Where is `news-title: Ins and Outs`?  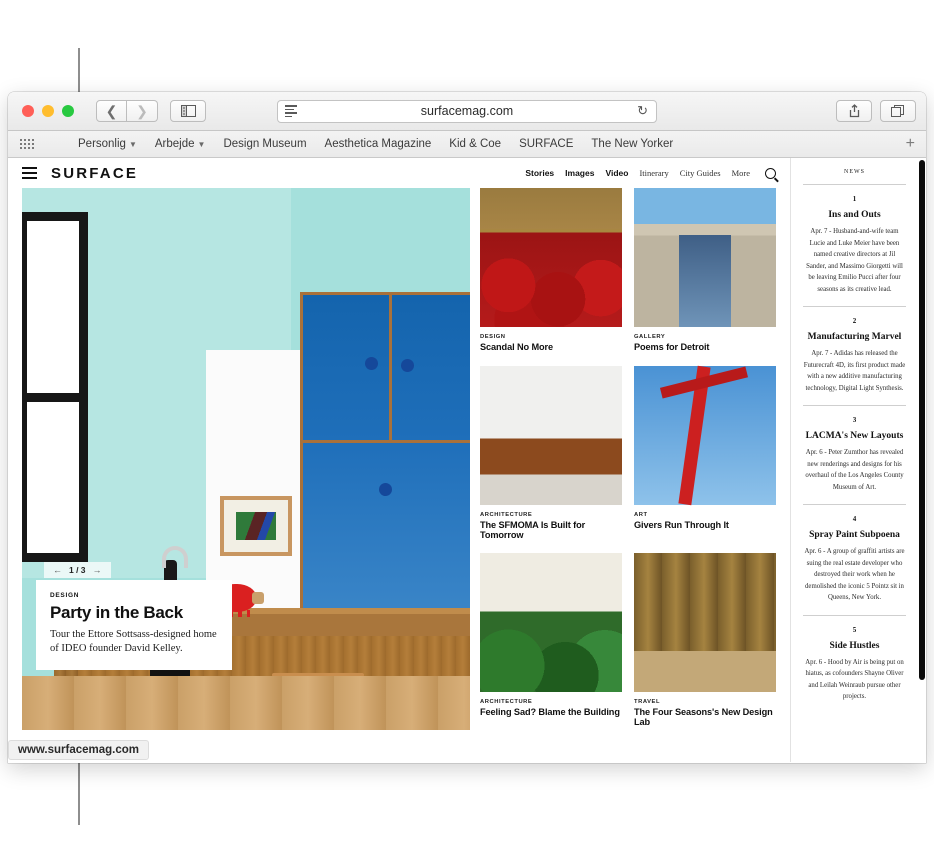
news-title: Ins and Outs is located at coordinates (854, 215).